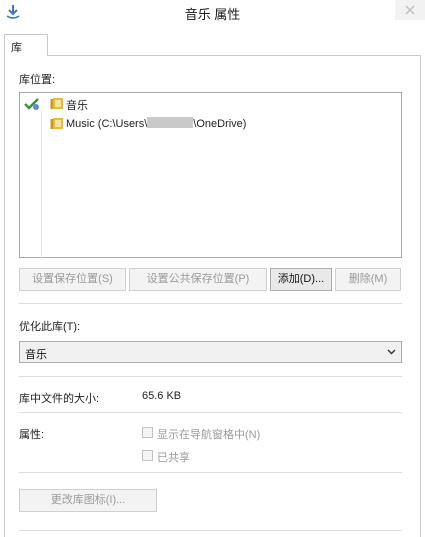 The image size is (425, 537). Describe the element at coordinates (162, 396) in the screenshot. I see `library-size-value: 65.6 KB` at that location.